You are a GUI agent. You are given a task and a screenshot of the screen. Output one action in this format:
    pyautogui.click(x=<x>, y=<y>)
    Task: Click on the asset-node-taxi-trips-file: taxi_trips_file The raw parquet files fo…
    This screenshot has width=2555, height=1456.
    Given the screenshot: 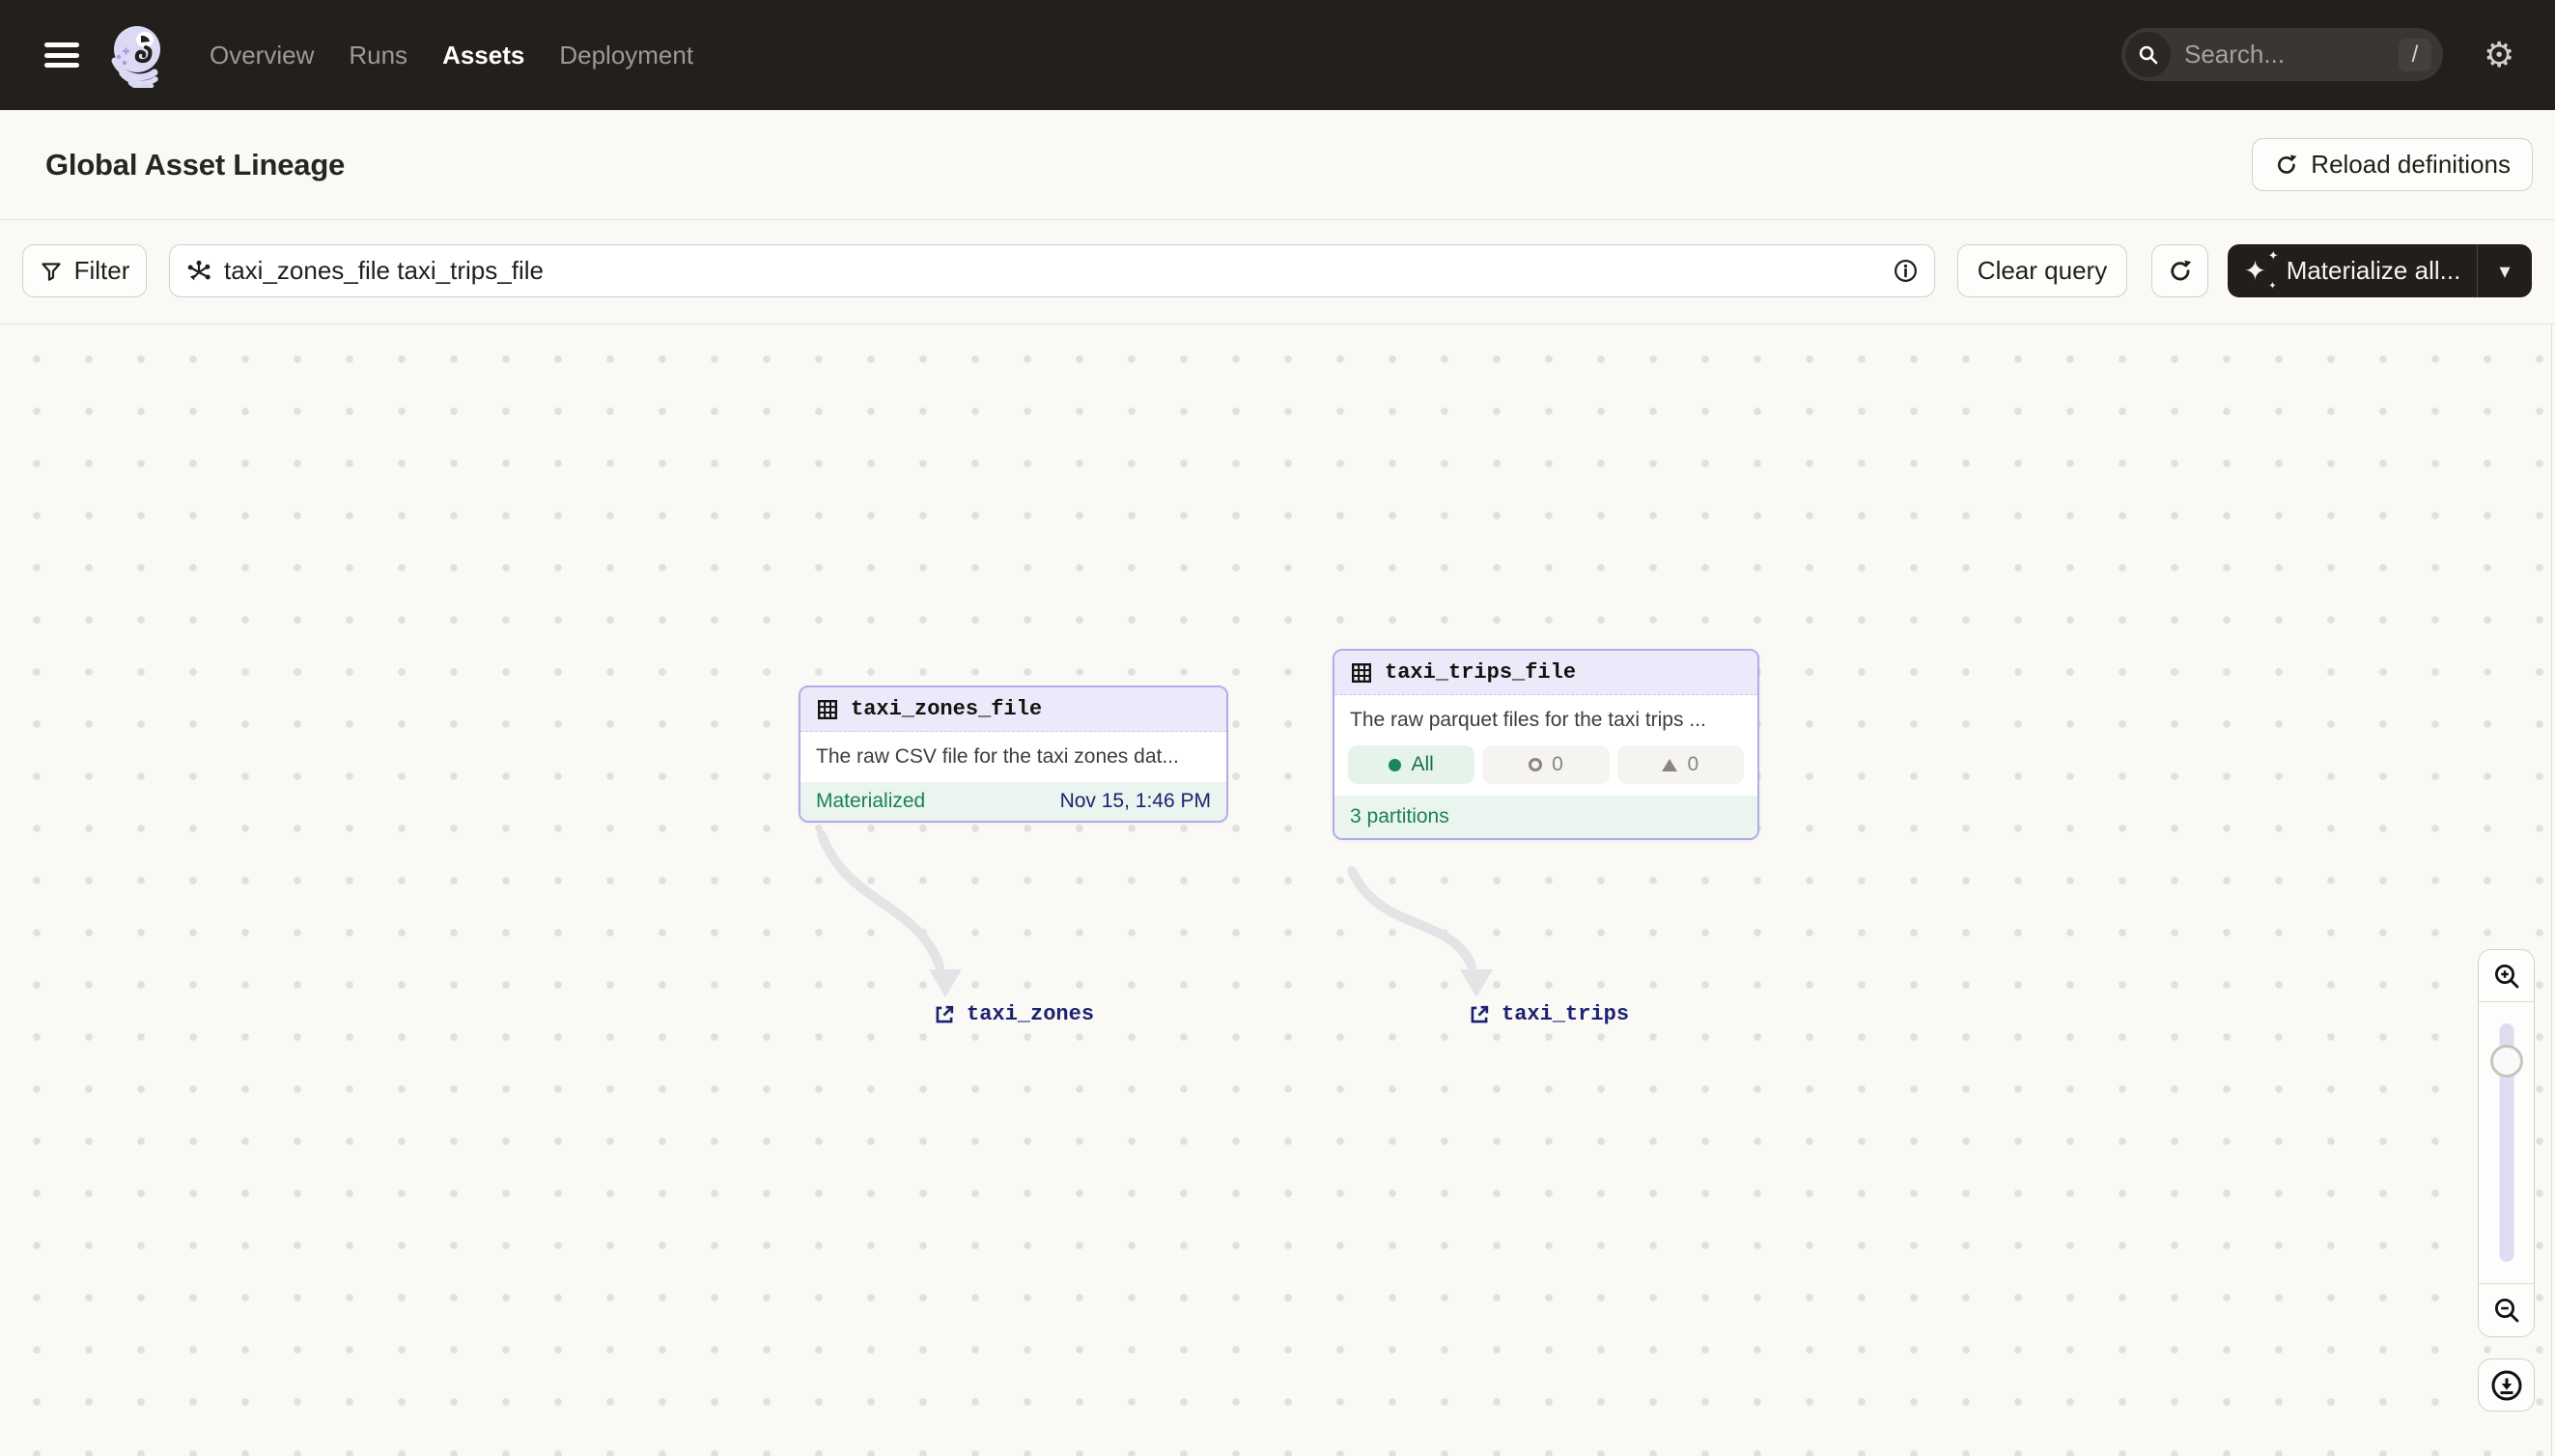 What is the action you would take?
    pyautogui.click(x=1546, y=745)
    